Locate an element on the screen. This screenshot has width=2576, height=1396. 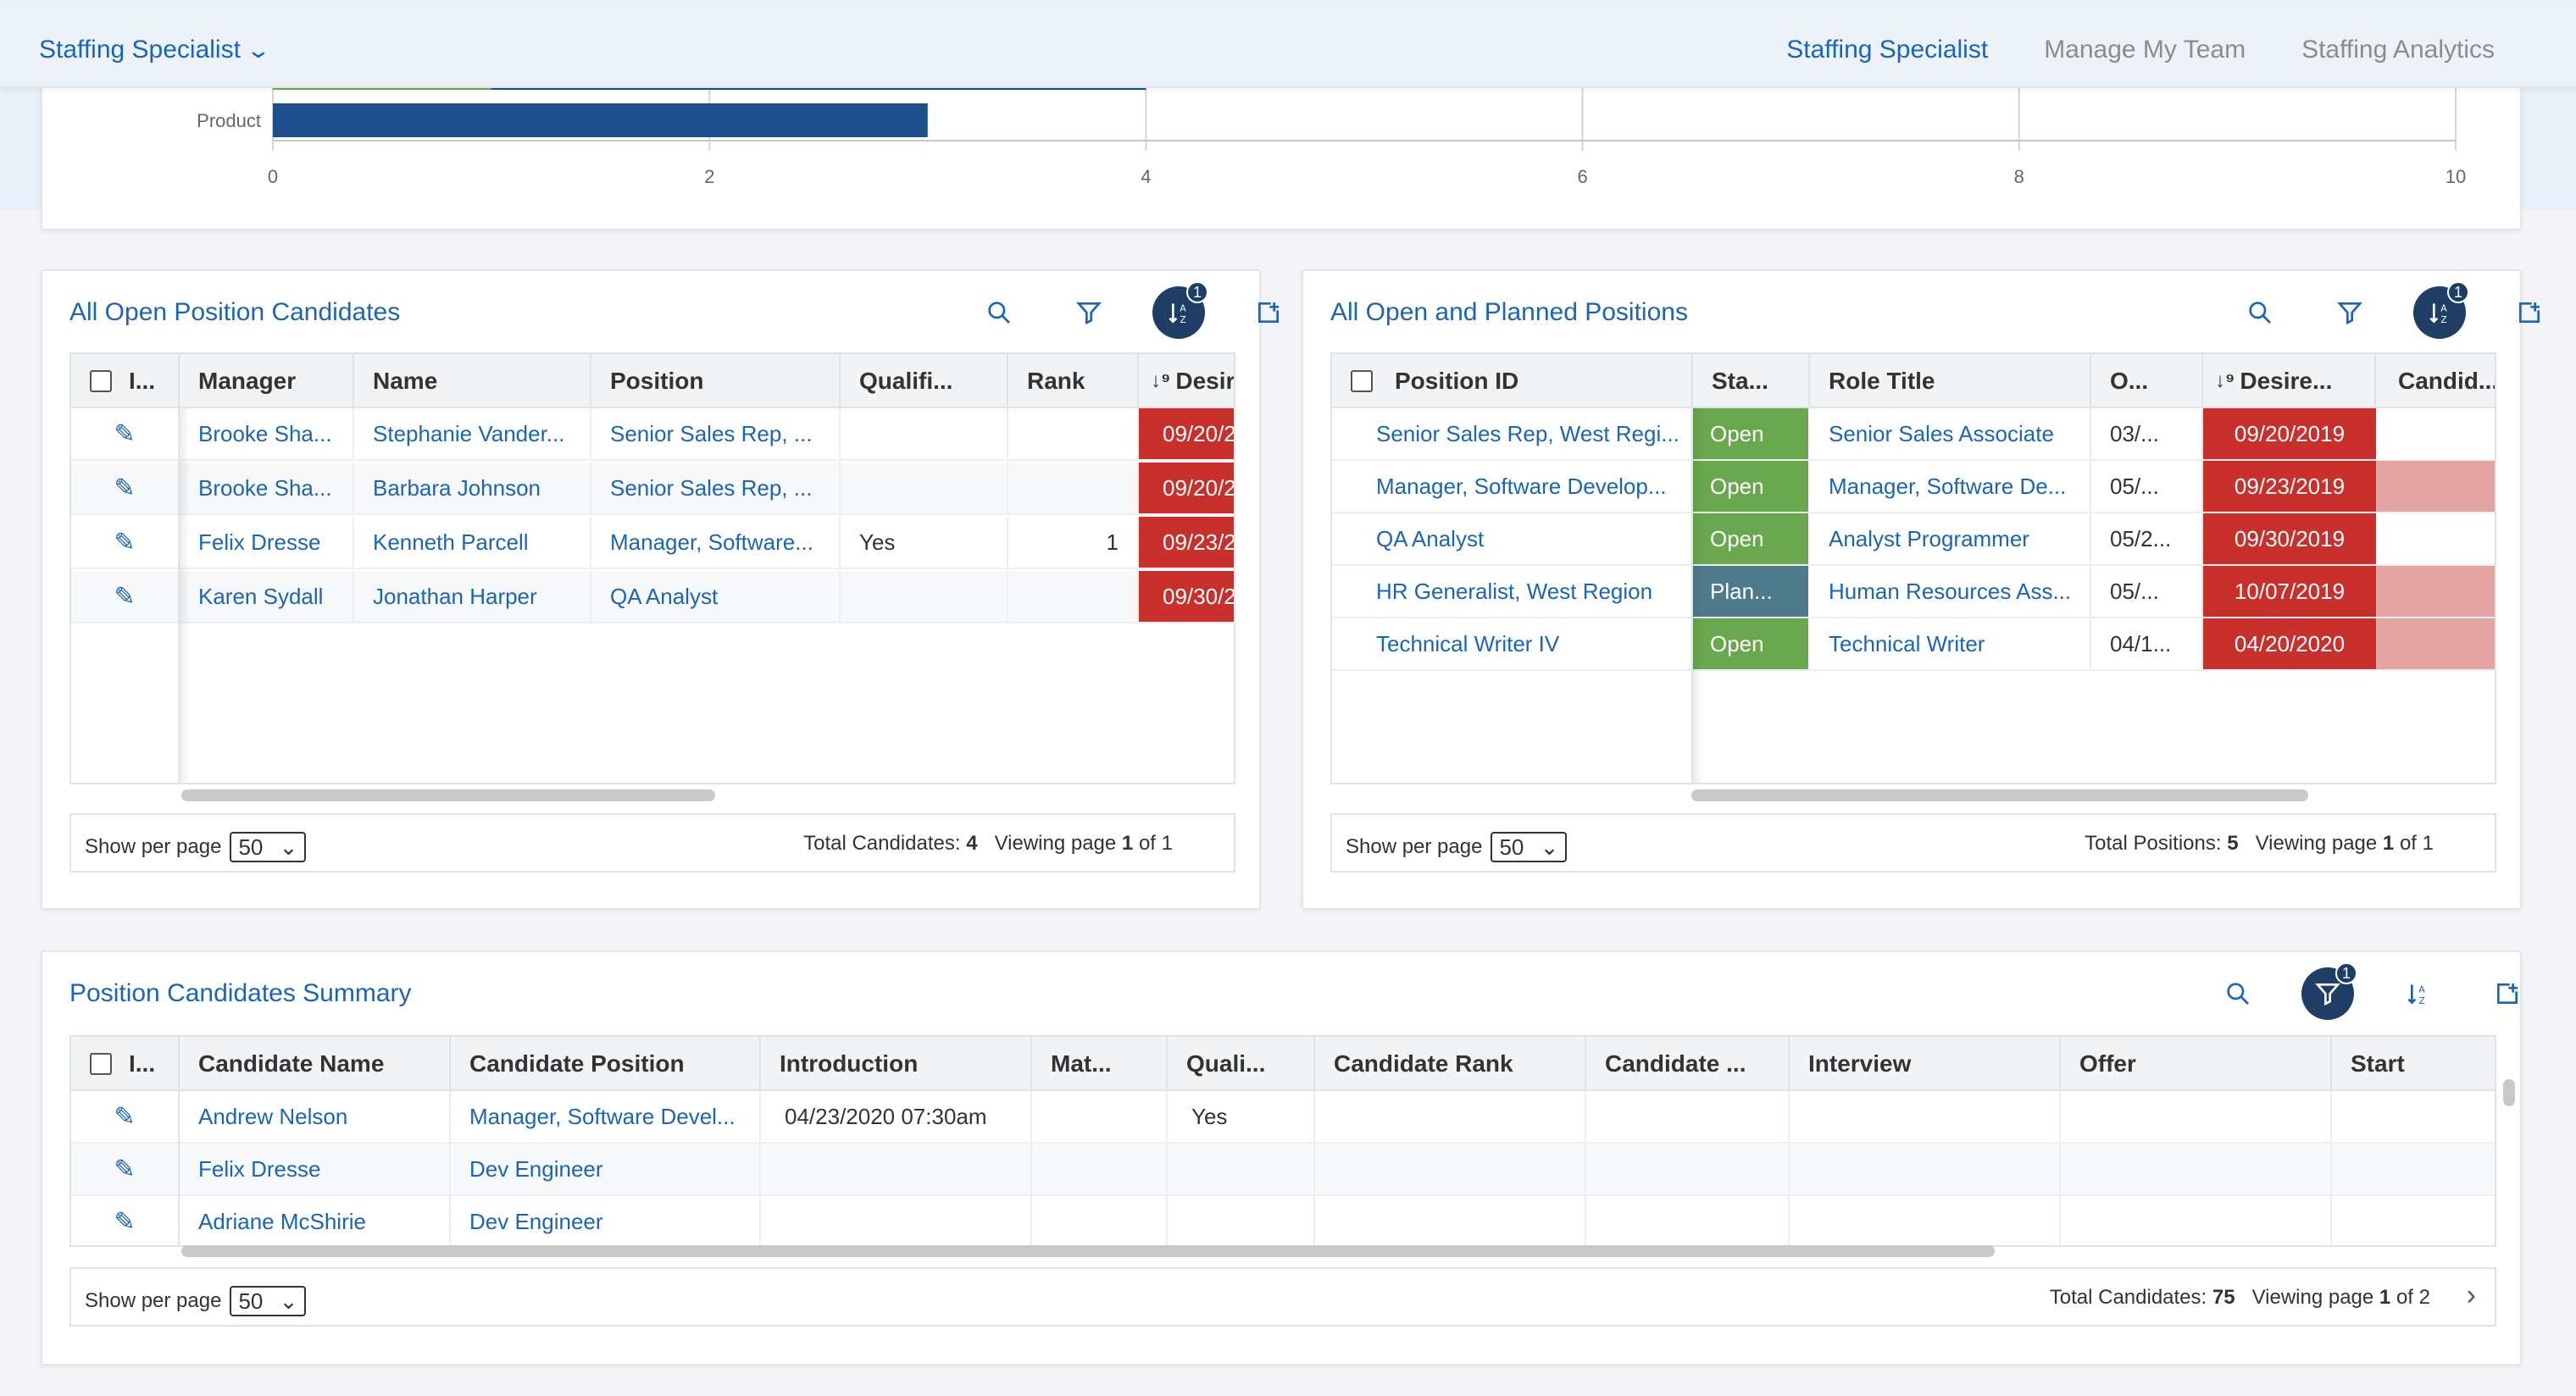
desired-date-cell: 04/20/2020 is located at coordinates (2289, 643).